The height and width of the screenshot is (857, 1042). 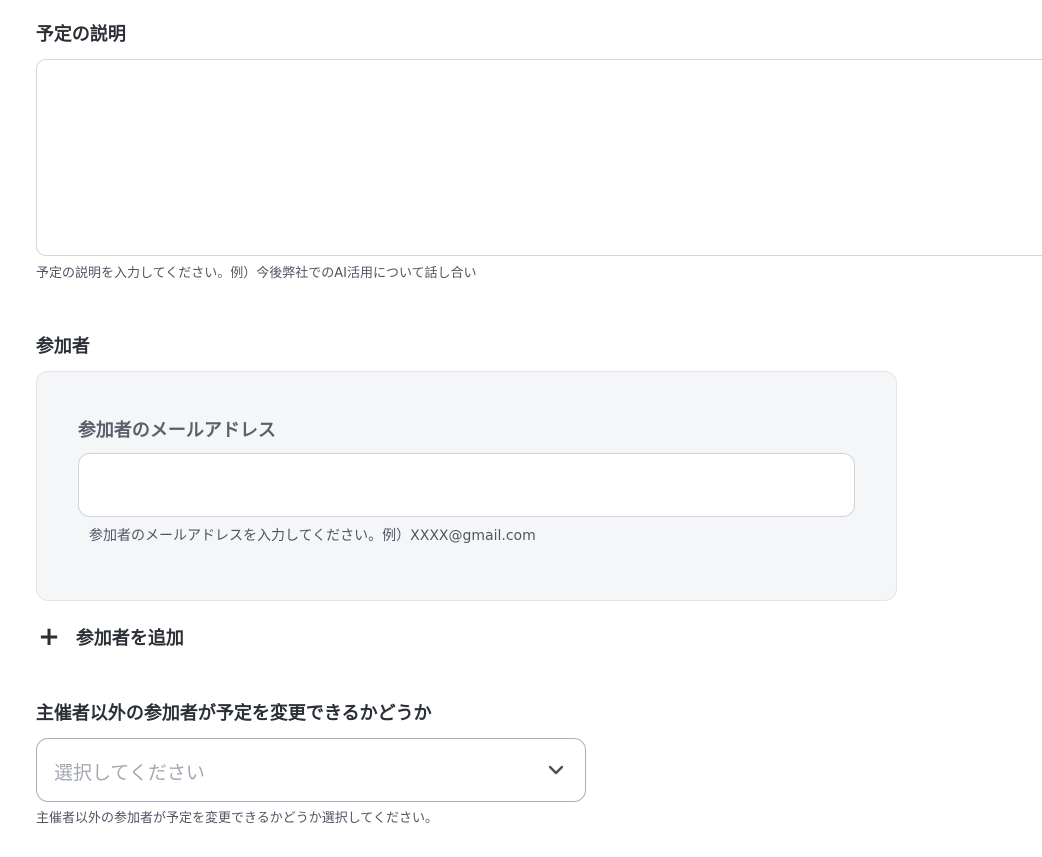 What do you see at coordinates (177, 430) in the screenshot?
I see `participant-email-label: 参加者のメールアドレス` at bounding box center [177, 430].